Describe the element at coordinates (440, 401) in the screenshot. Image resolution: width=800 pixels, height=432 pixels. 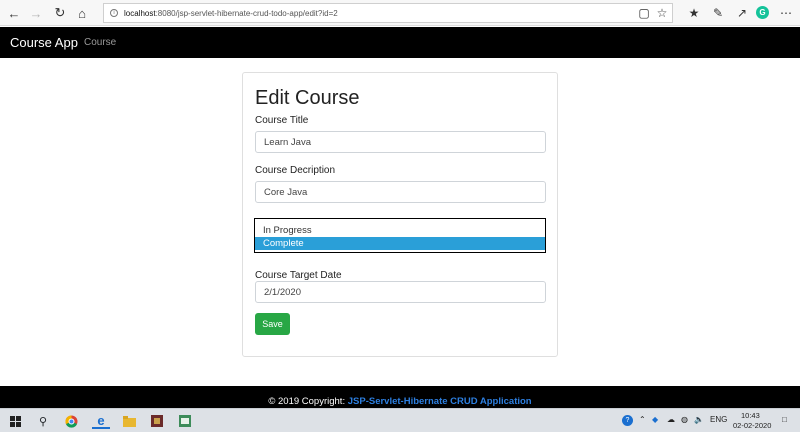
I see `footer-link: JSP-Servlet-Hibernate CRUD Application` at that location.